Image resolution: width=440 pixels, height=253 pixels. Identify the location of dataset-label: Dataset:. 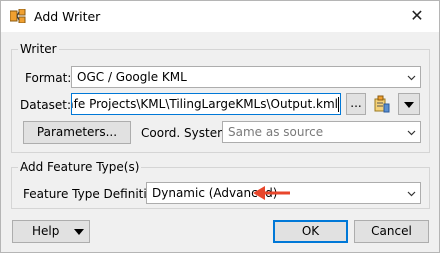
(46, 105).